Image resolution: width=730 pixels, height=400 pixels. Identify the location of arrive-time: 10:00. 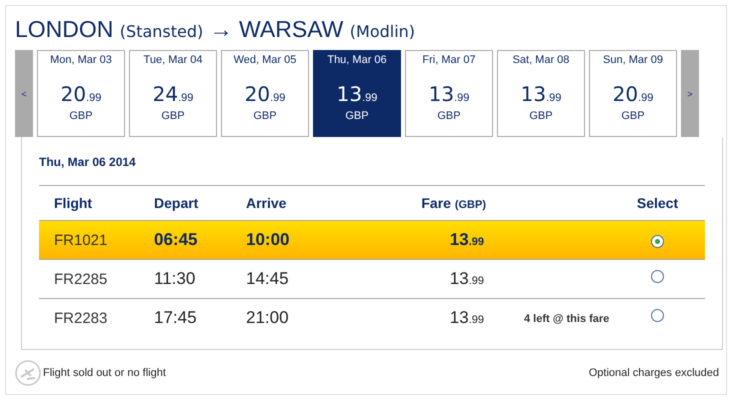
(268, 240).